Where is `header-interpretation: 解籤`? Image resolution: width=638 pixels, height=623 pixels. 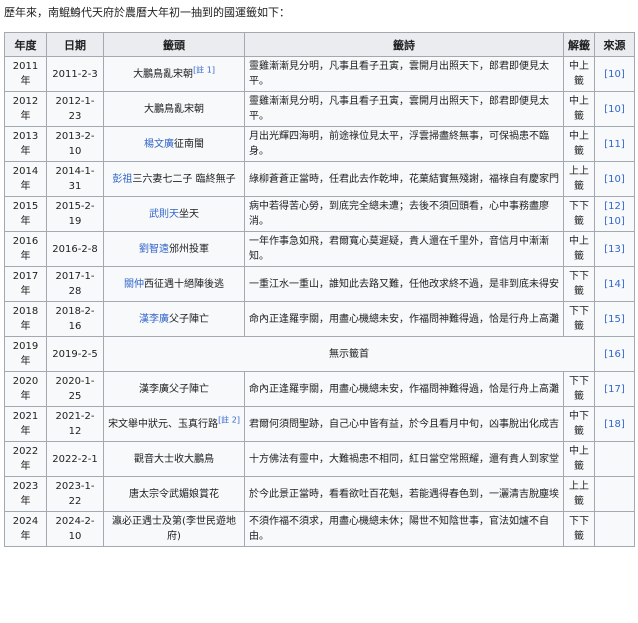
header-interpretation: 解籤 is located at coordinates (579, 44).